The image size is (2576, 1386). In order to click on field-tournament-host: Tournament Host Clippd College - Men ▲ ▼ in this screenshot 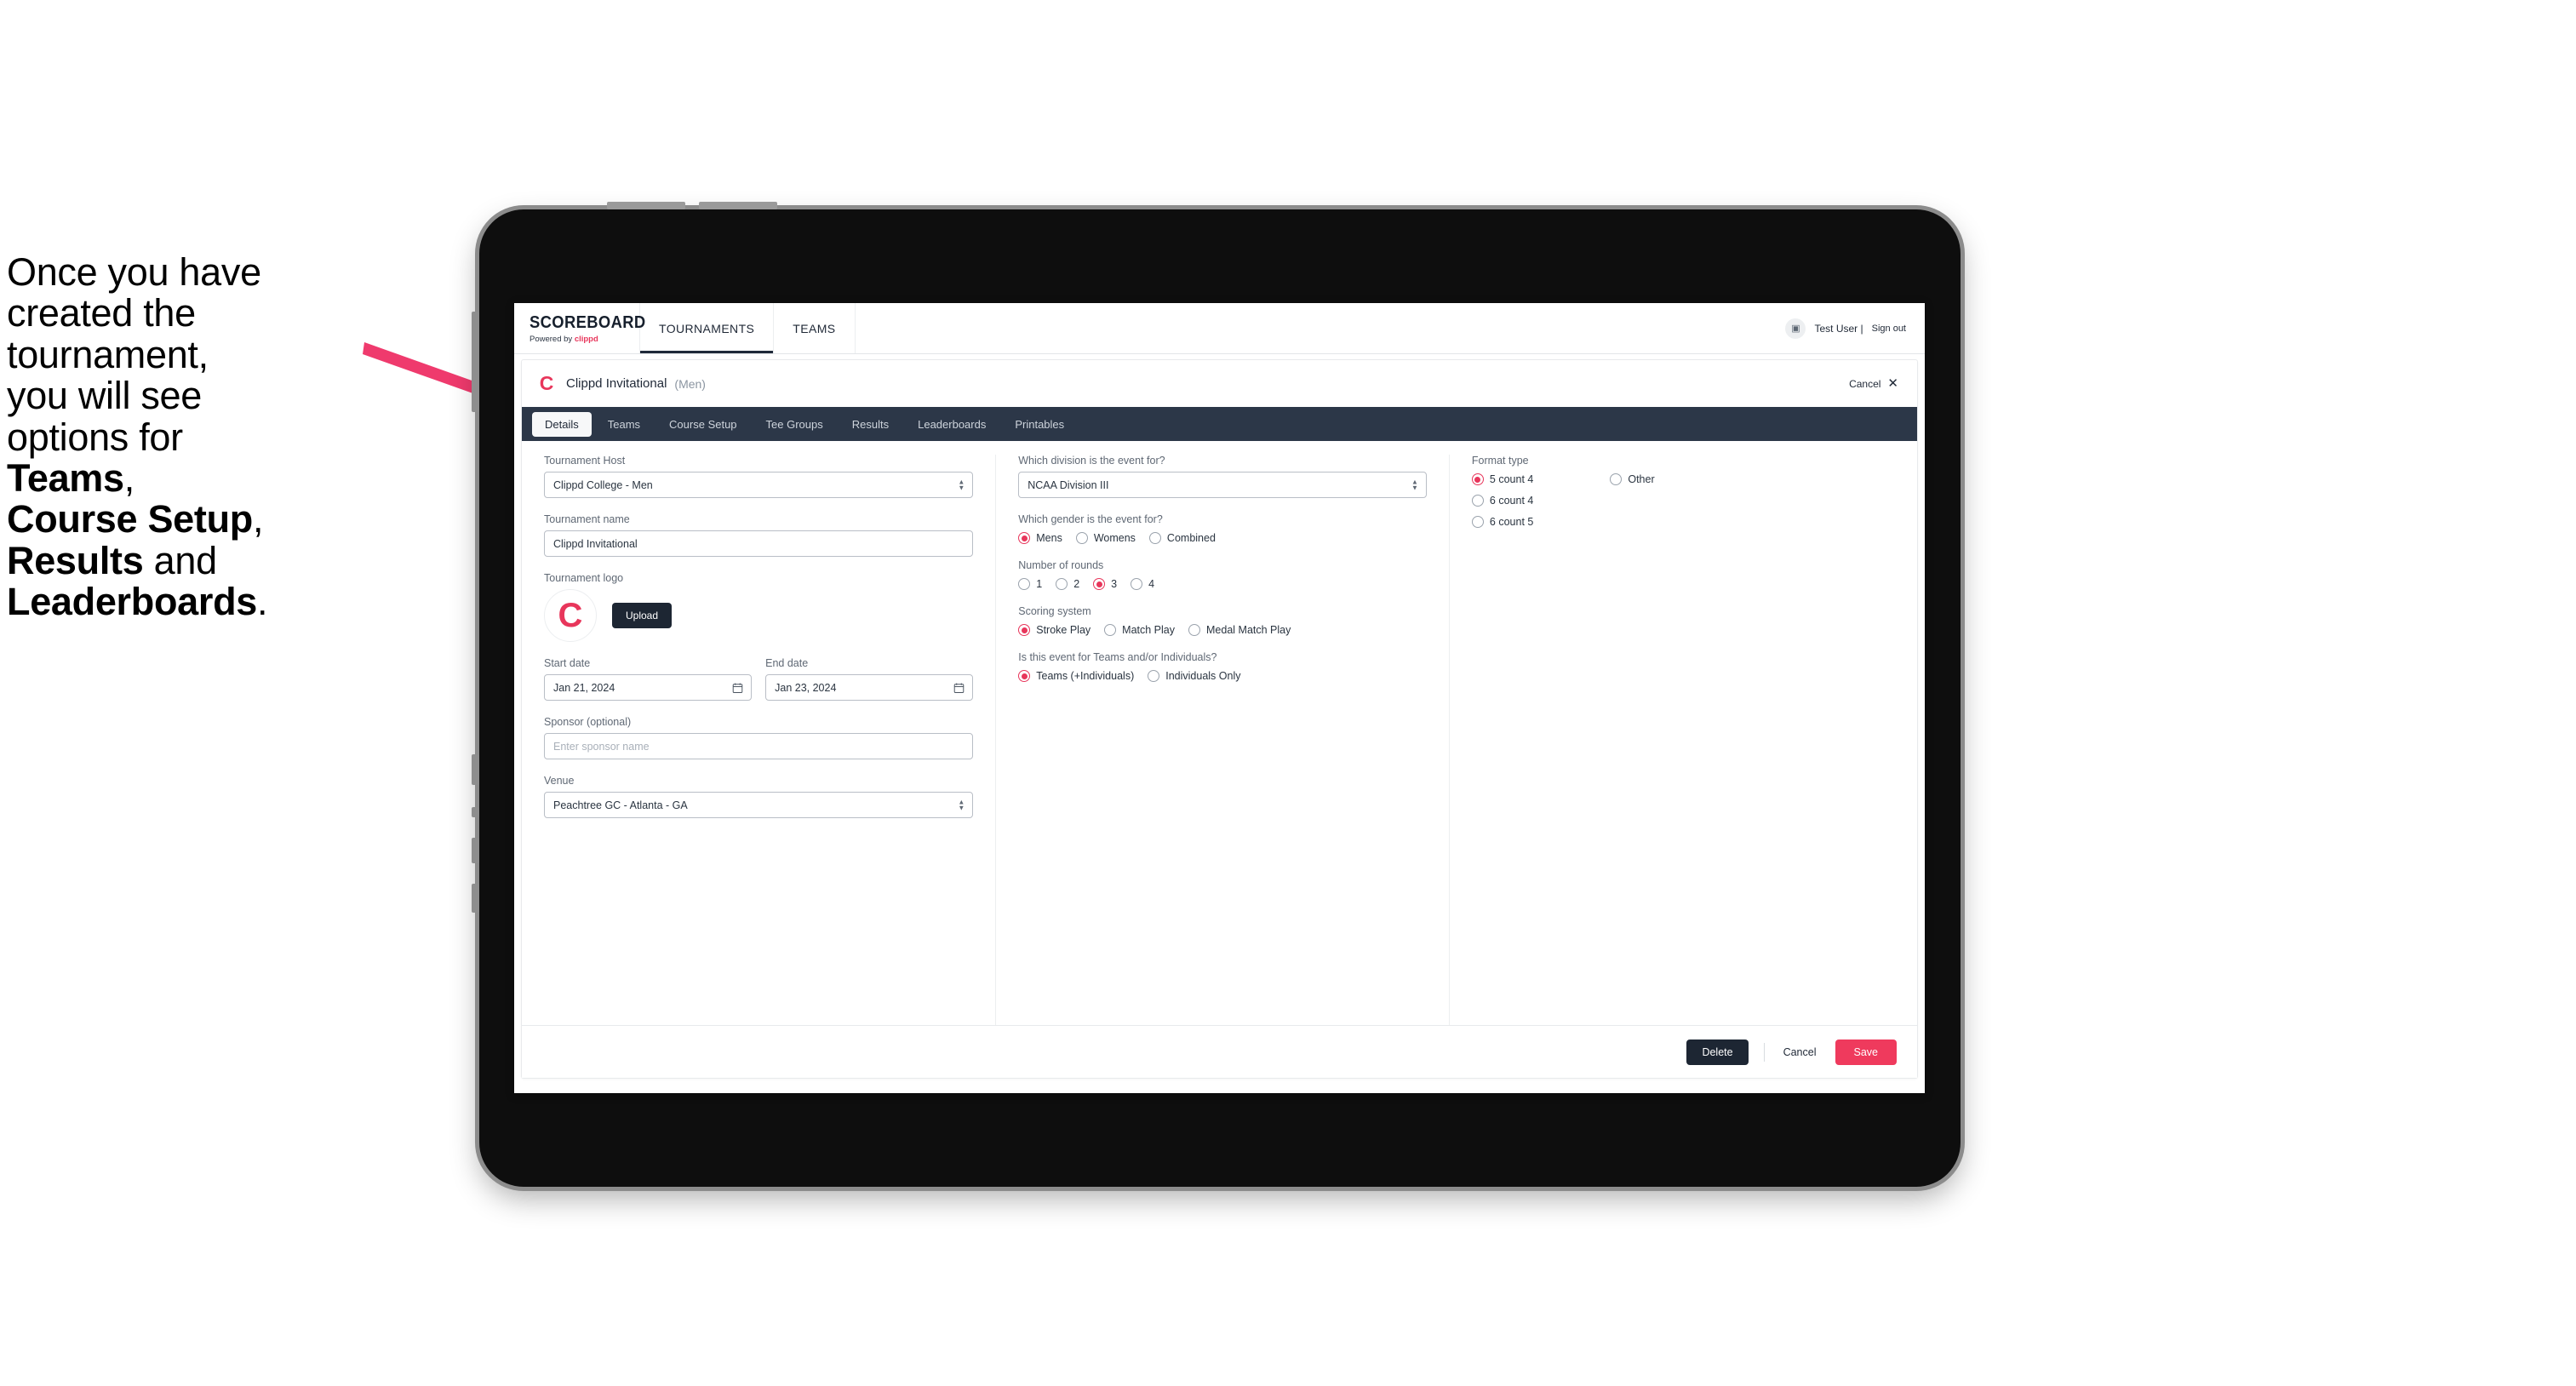, I will do `click(759, 477)`.